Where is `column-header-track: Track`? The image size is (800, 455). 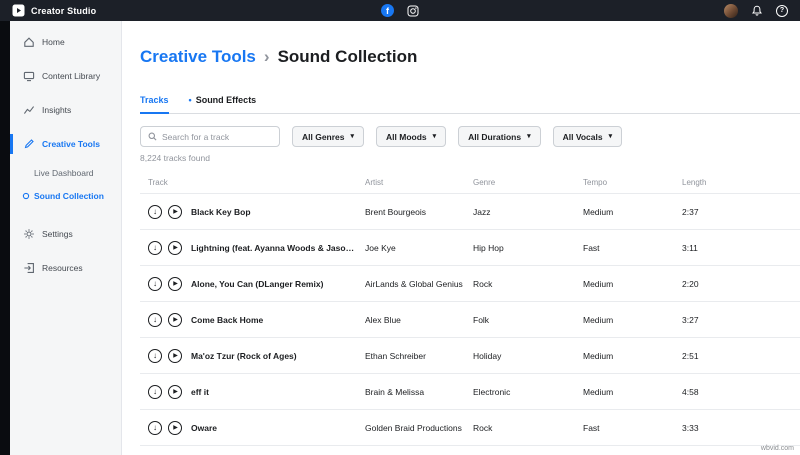
column-header-track: Track is located at coordinates (158, 182).